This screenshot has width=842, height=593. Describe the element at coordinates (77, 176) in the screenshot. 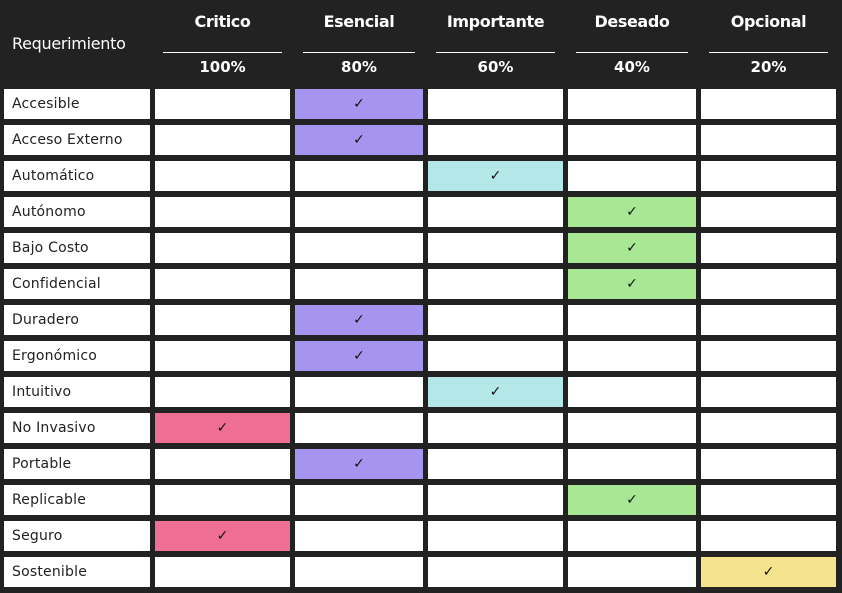

I see `requirement-label: Automático` at that location.